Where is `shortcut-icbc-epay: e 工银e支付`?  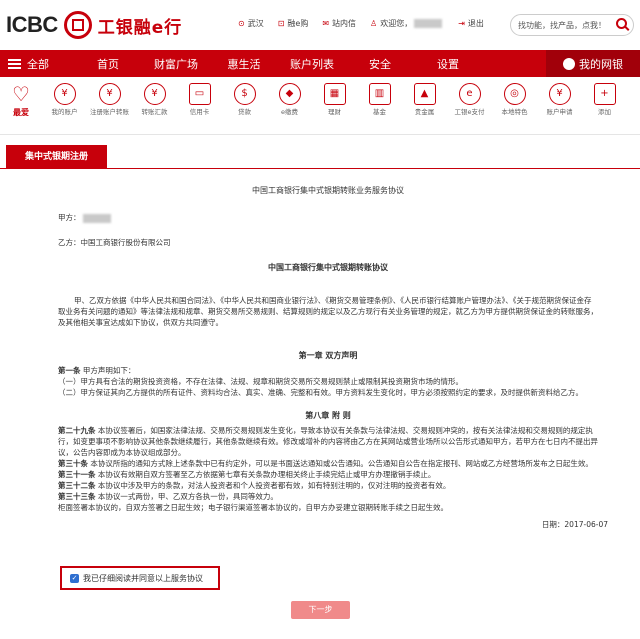 shortcut-icbc-epay: e 工银e支付 is located at coordinates (469, 100).